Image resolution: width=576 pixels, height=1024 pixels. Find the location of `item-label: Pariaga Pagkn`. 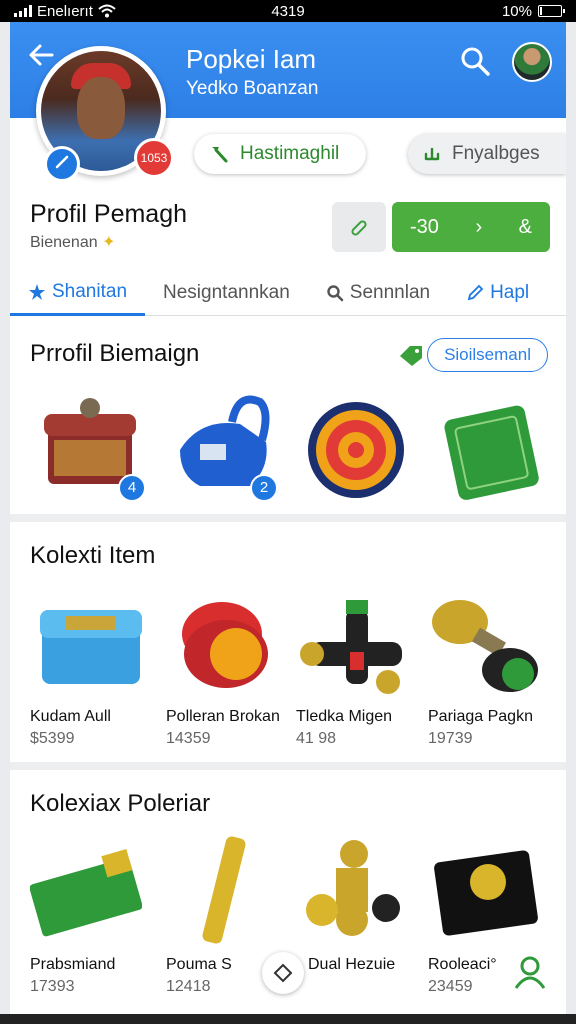

item-label: Pariaga Pagkn is located at coordinates (480, 716).